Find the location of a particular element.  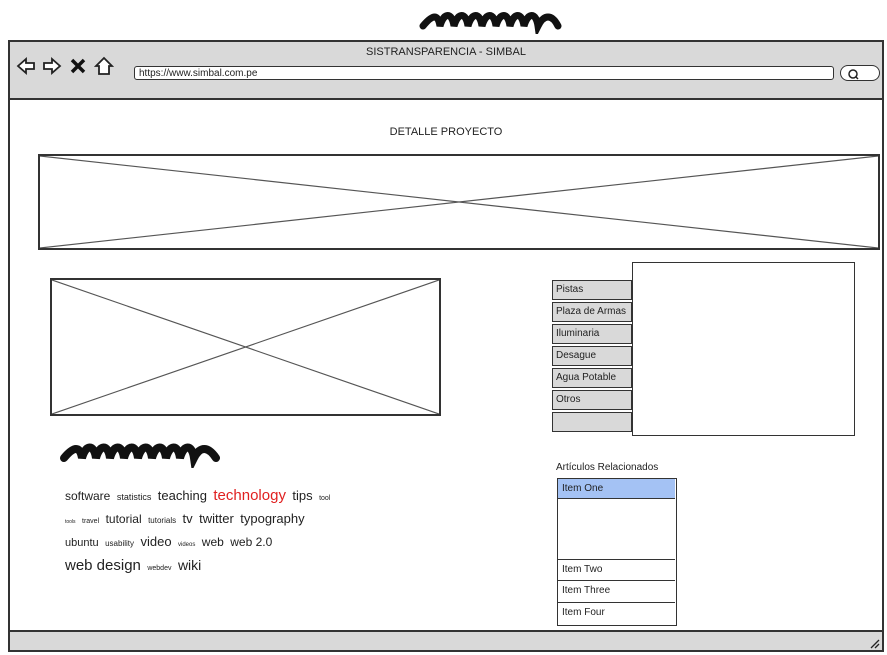

tag-link: travel is located at coordinates (90, 521).